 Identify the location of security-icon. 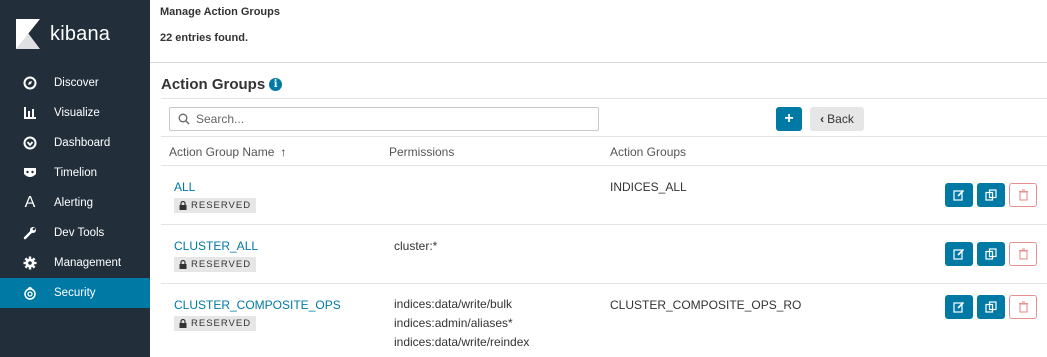
(30, 293).